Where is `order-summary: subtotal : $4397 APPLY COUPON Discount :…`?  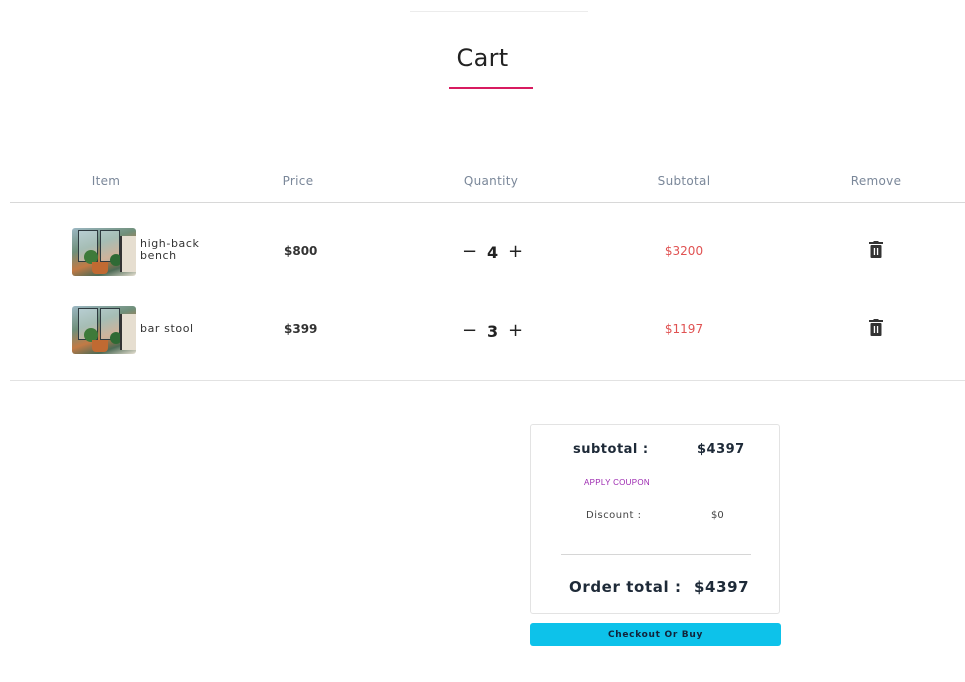 order-summary: subtotal : $4397 APPLY COUPON Discount :… is located at coordinates (655, 519).